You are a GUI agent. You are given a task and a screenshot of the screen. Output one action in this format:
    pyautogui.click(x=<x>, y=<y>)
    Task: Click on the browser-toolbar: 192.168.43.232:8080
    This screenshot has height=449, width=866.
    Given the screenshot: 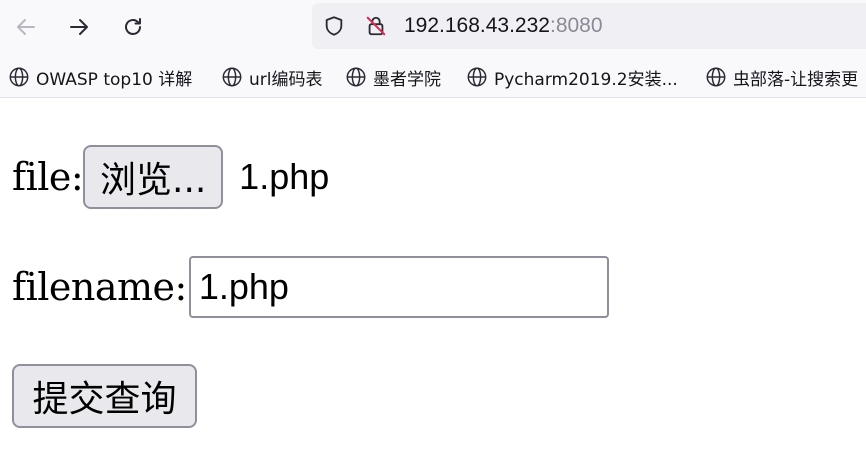 What is the action you would take?
    pyautogui.click(x=433, y=28)
    